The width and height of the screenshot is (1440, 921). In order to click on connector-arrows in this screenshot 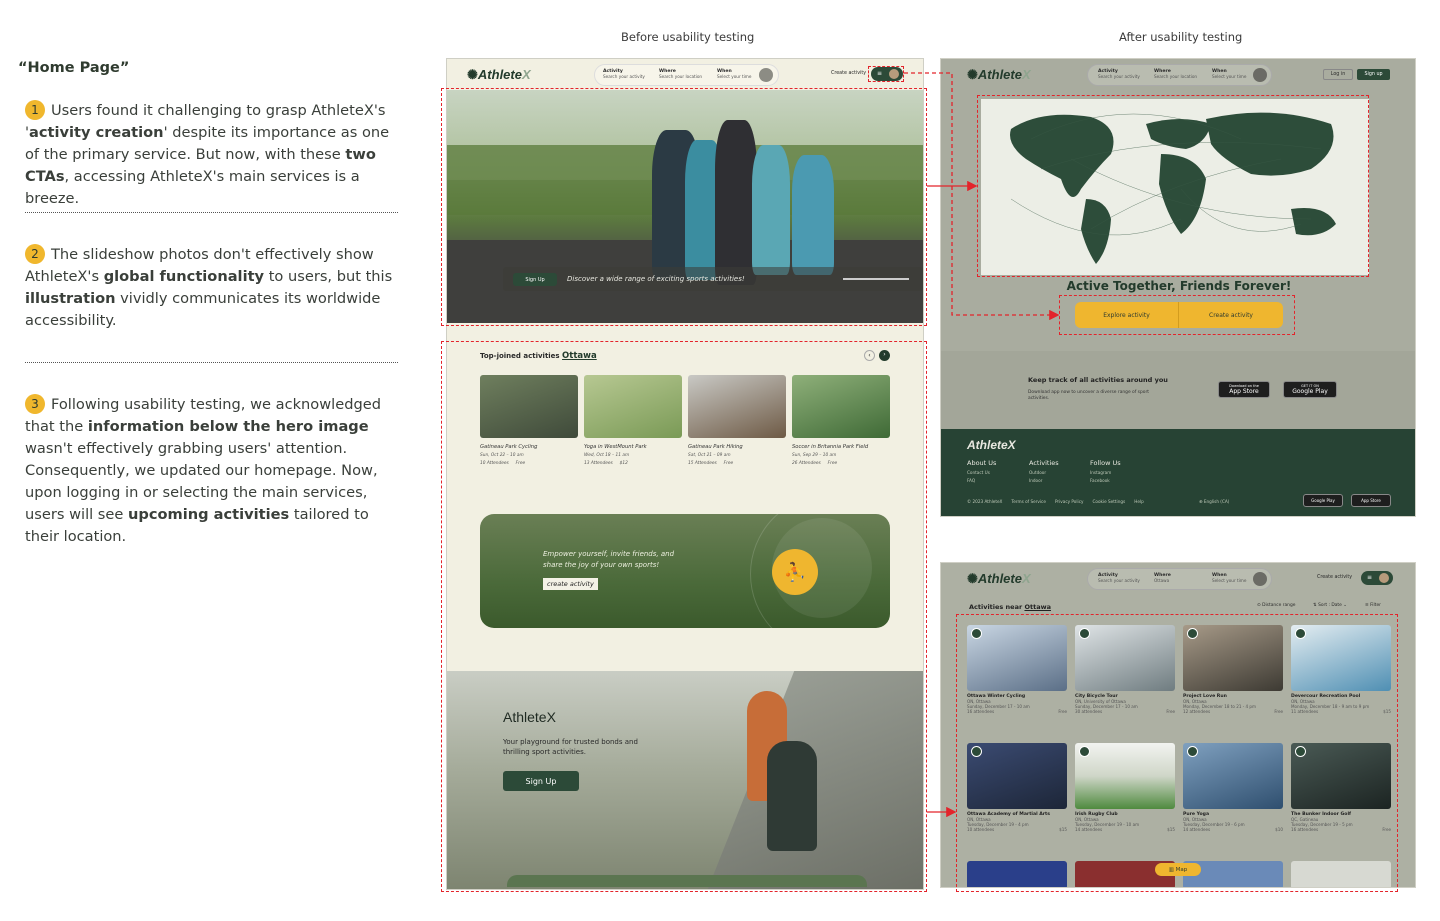, I will do `click(982, 445)`.